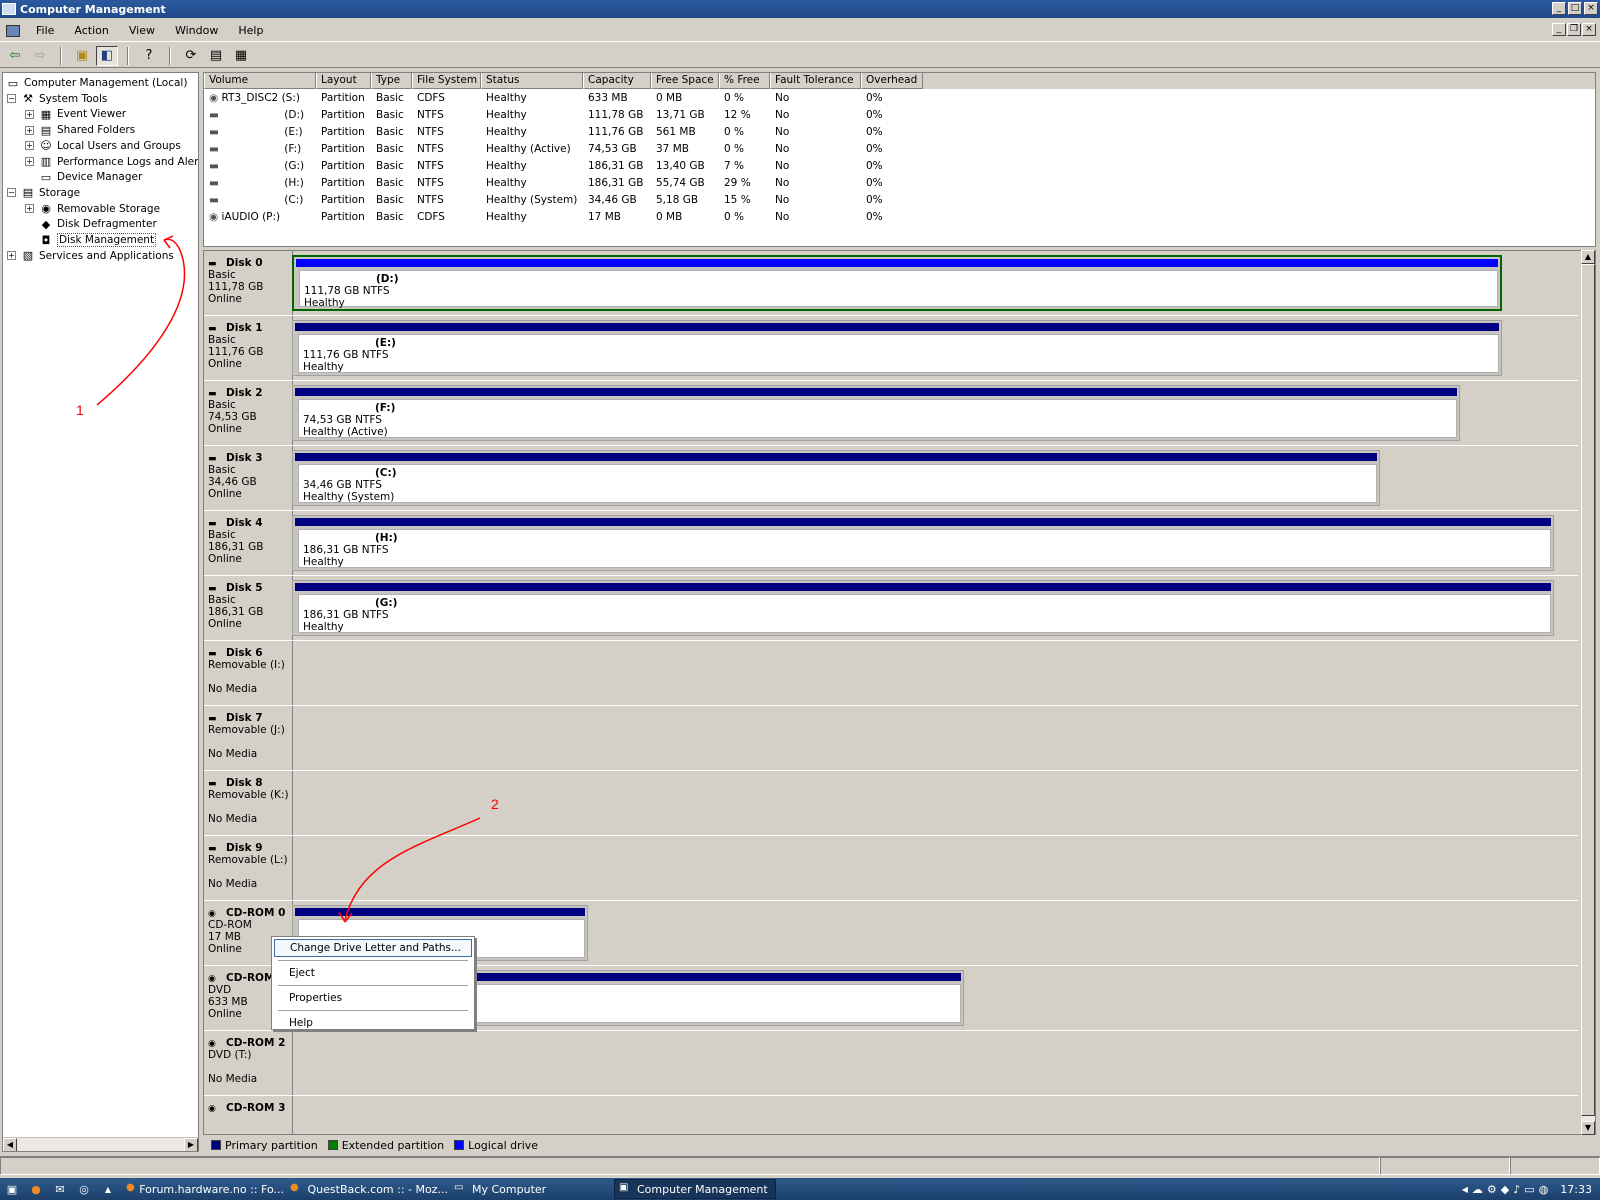 This screenshot has width=1600, height=1200. I want to click on disk-info: ▬ Disk 0 Basic 111,78 GB Online, so click(250, 281).